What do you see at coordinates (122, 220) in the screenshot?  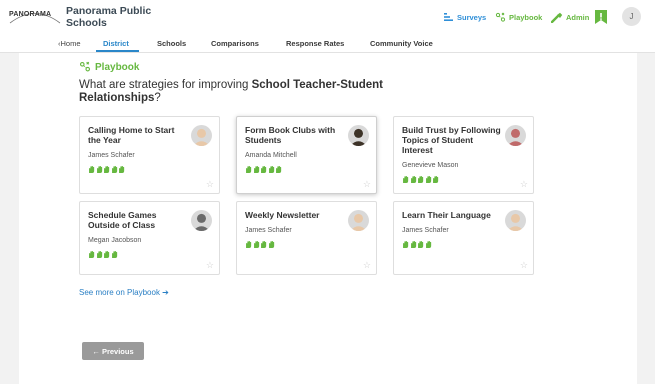 I see `card-title: Schedule Games Outside of Class` at bounding box center [122, 220].